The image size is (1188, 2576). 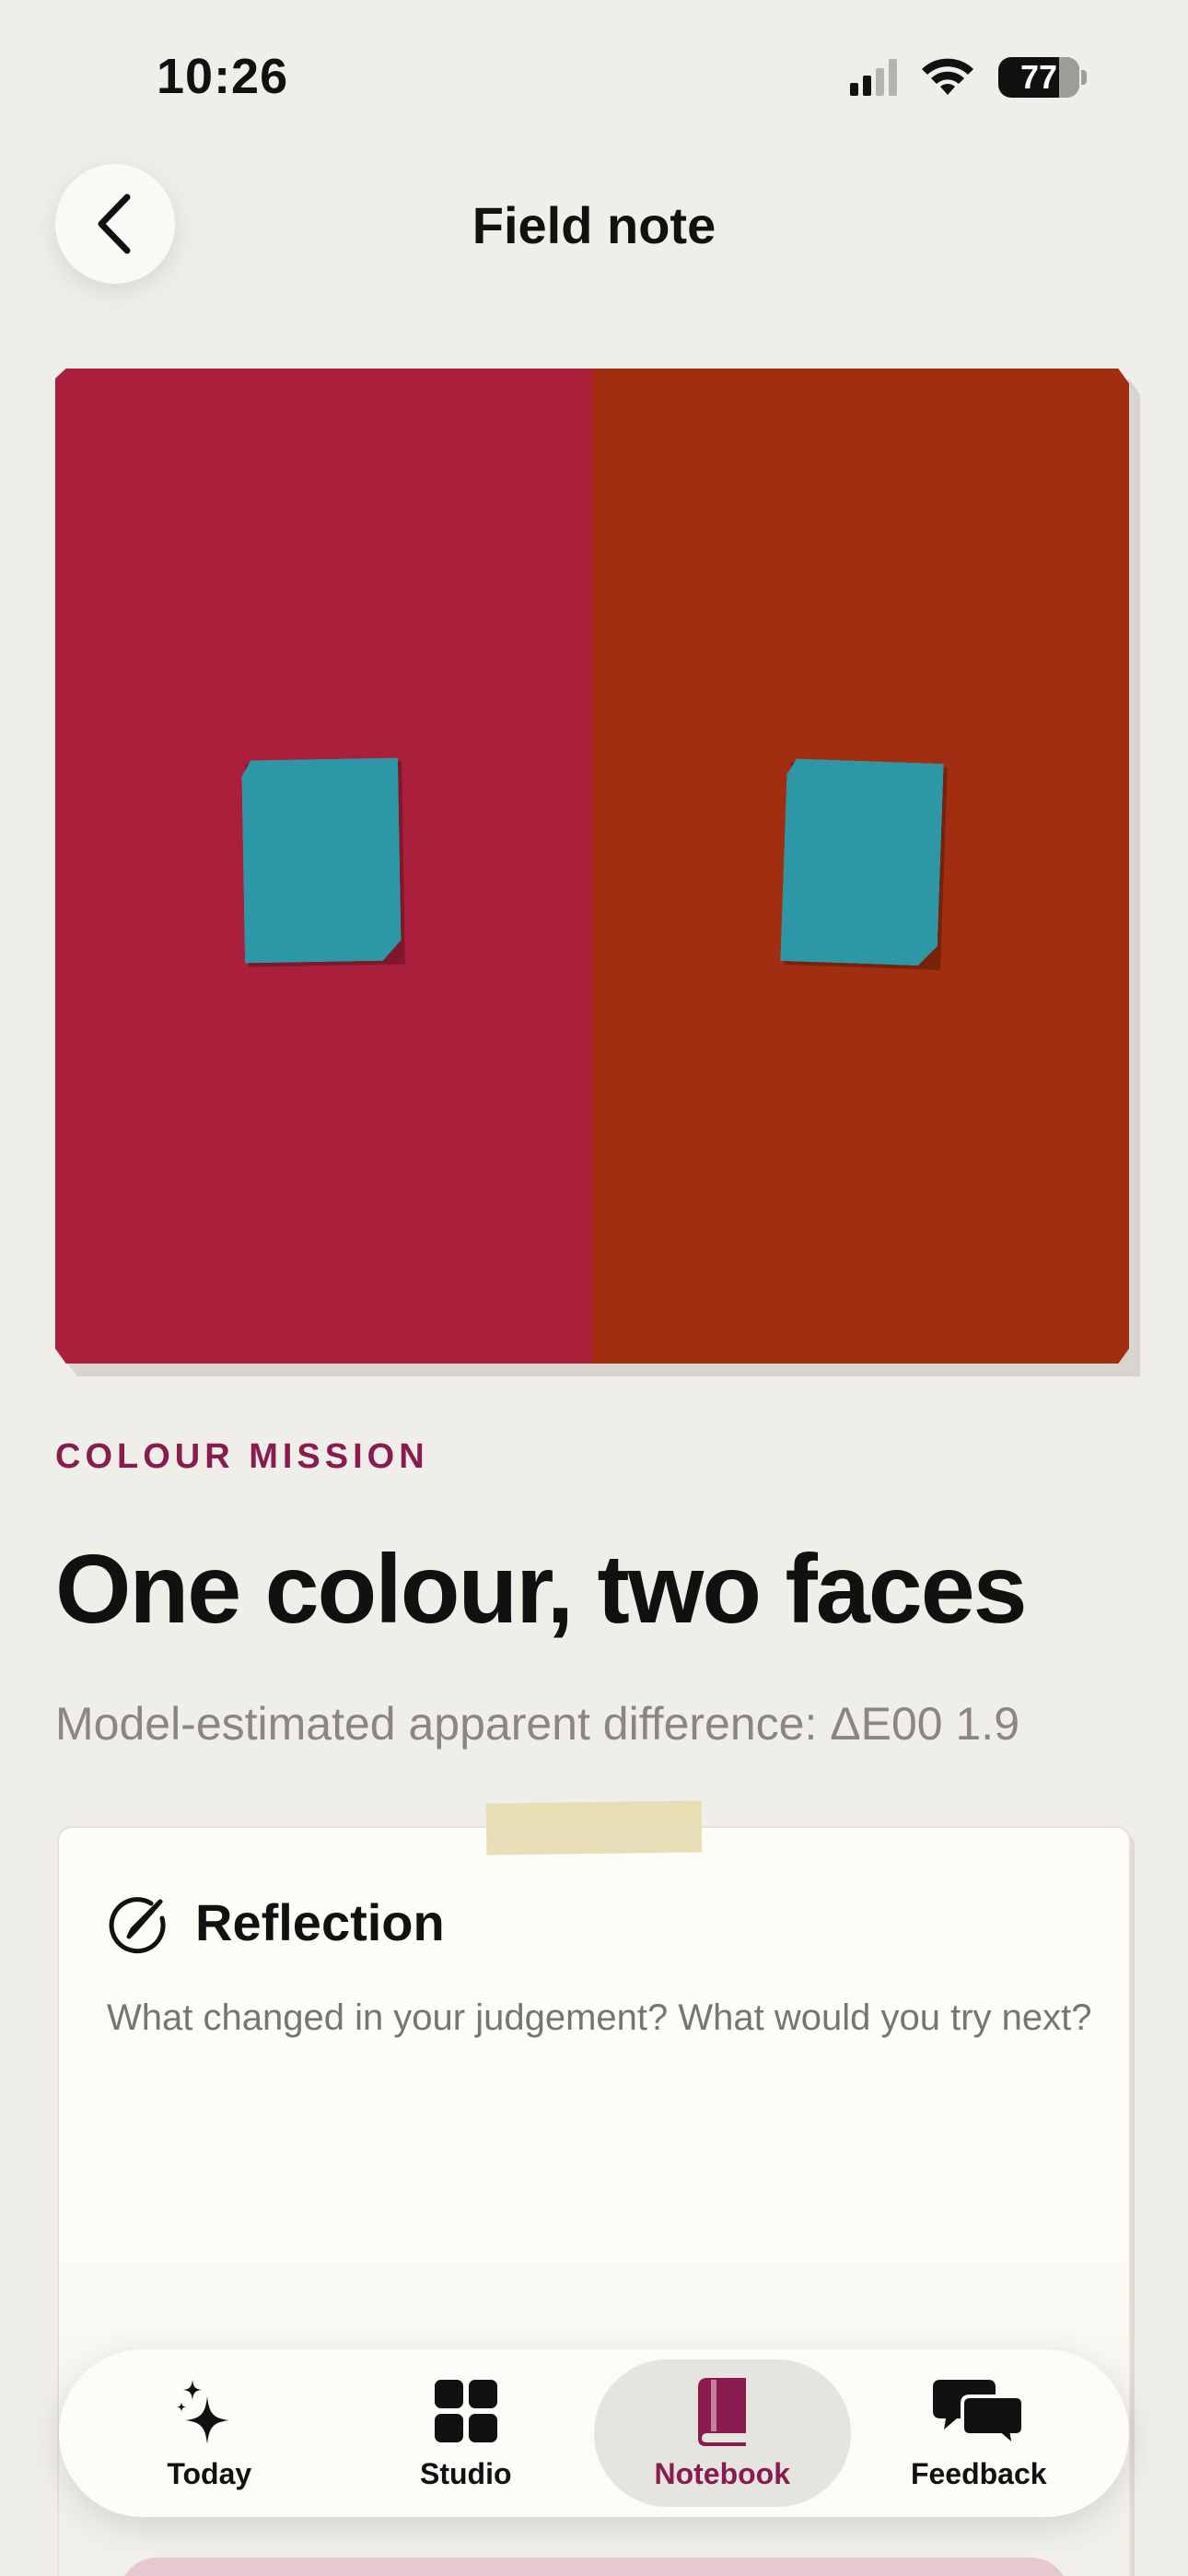 I want to click on next-card-peek, so click(x=594, y=2567).